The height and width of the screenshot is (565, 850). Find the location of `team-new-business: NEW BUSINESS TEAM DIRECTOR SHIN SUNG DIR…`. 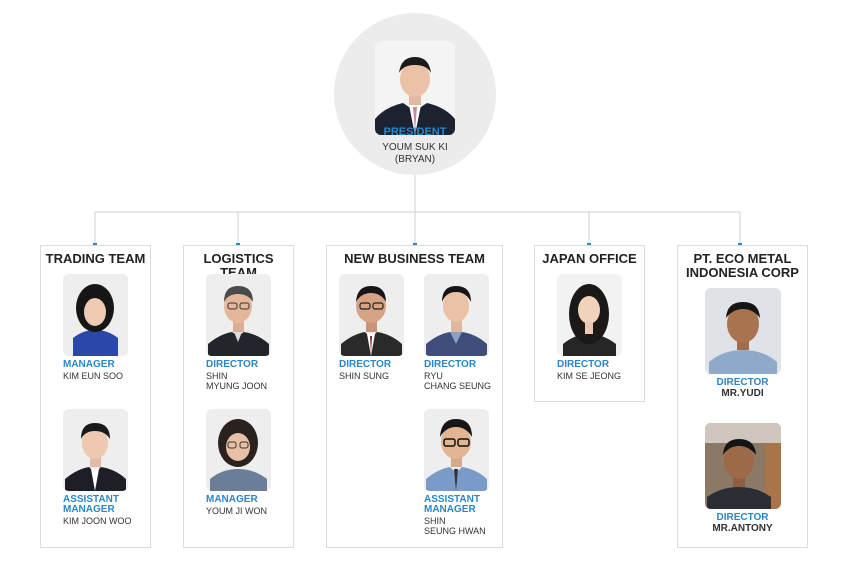

team-new-business: NEW BUSINESS TEAM DIRECTOR SHIN SUNG DIR… is located at coordinates (414, 396).